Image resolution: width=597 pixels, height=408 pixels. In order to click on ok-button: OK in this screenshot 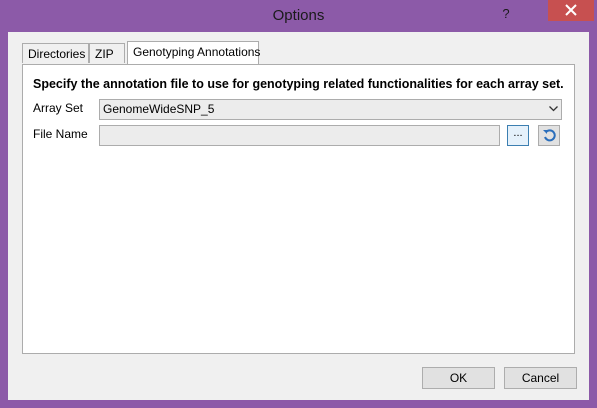, I will do `click(458, 378)`.